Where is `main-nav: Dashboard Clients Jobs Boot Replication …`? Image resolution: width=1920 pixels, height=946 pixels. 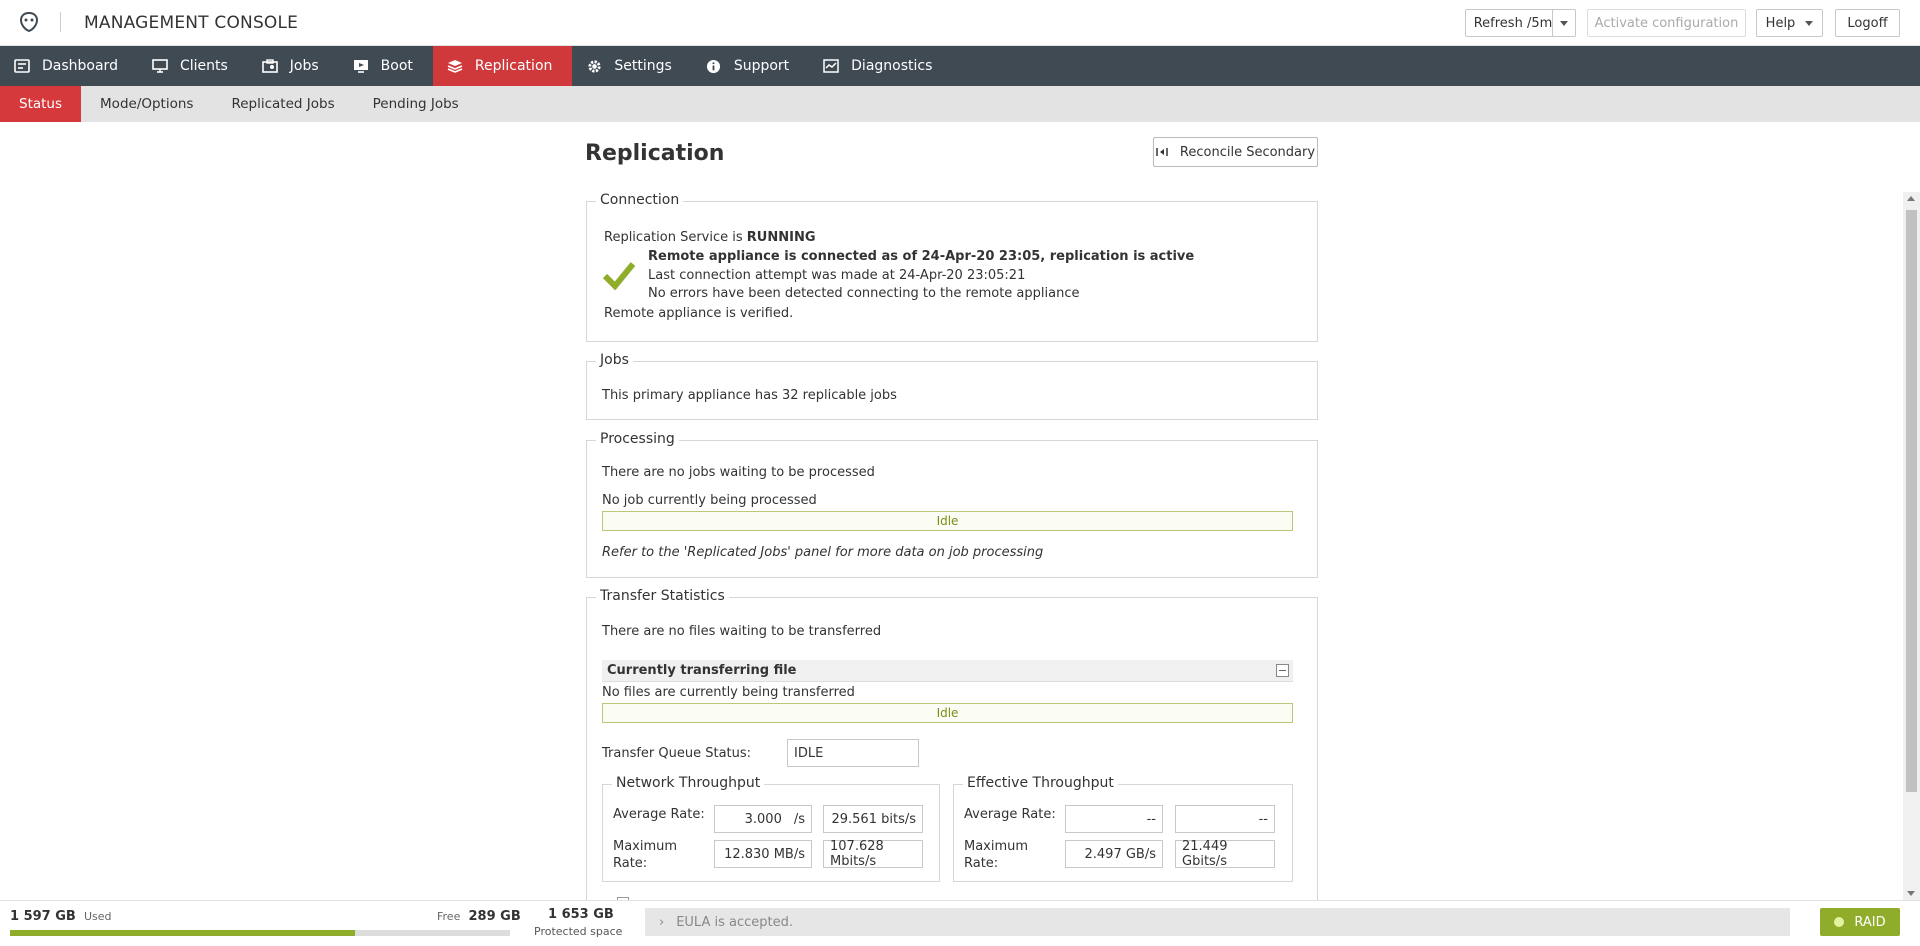
main-nav: Dashboard Clients Jobs Boot Replication … is located at coordinates (960, 66).